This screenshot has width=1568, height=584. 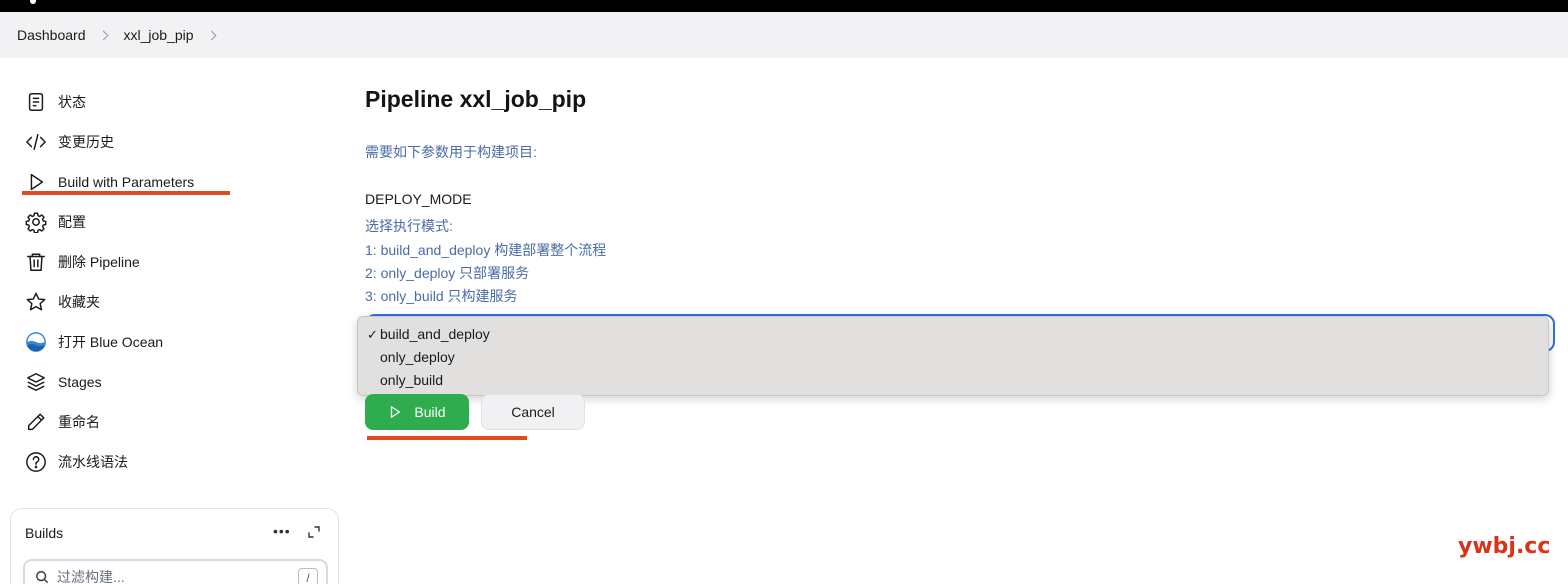 I want to click on option-label: only_build, so click(x=412, y=380).